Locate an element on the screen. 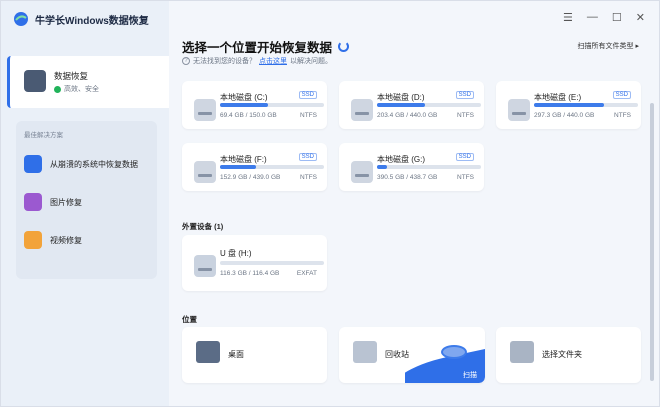 Image resolution: width=660 pixels, height=407 pixels. location-select-folder: 选择文件夹 is located at coordinates (568, 355).